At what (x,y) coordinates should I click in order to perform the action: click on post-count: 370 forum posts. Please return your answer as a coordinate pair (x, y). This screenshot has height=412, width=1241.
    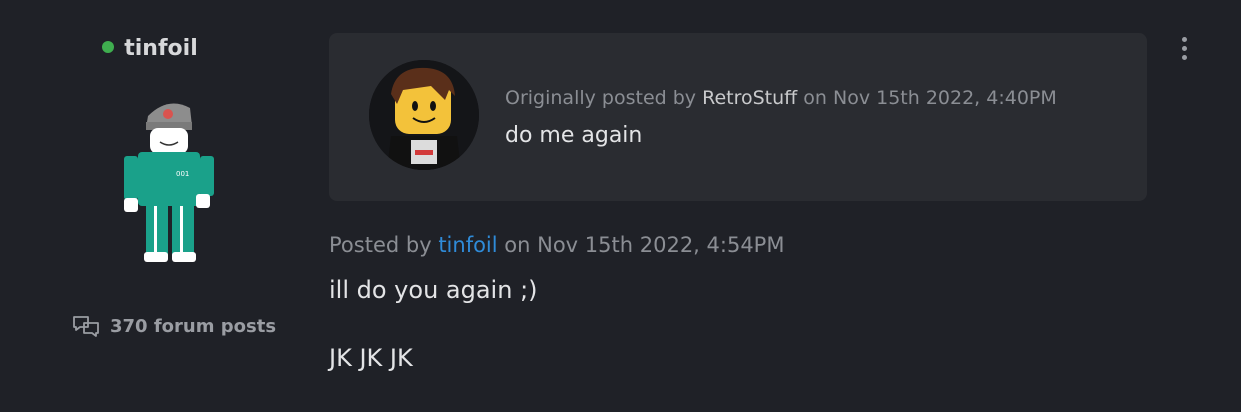
    Looking at the image, I should click on (193, 326).